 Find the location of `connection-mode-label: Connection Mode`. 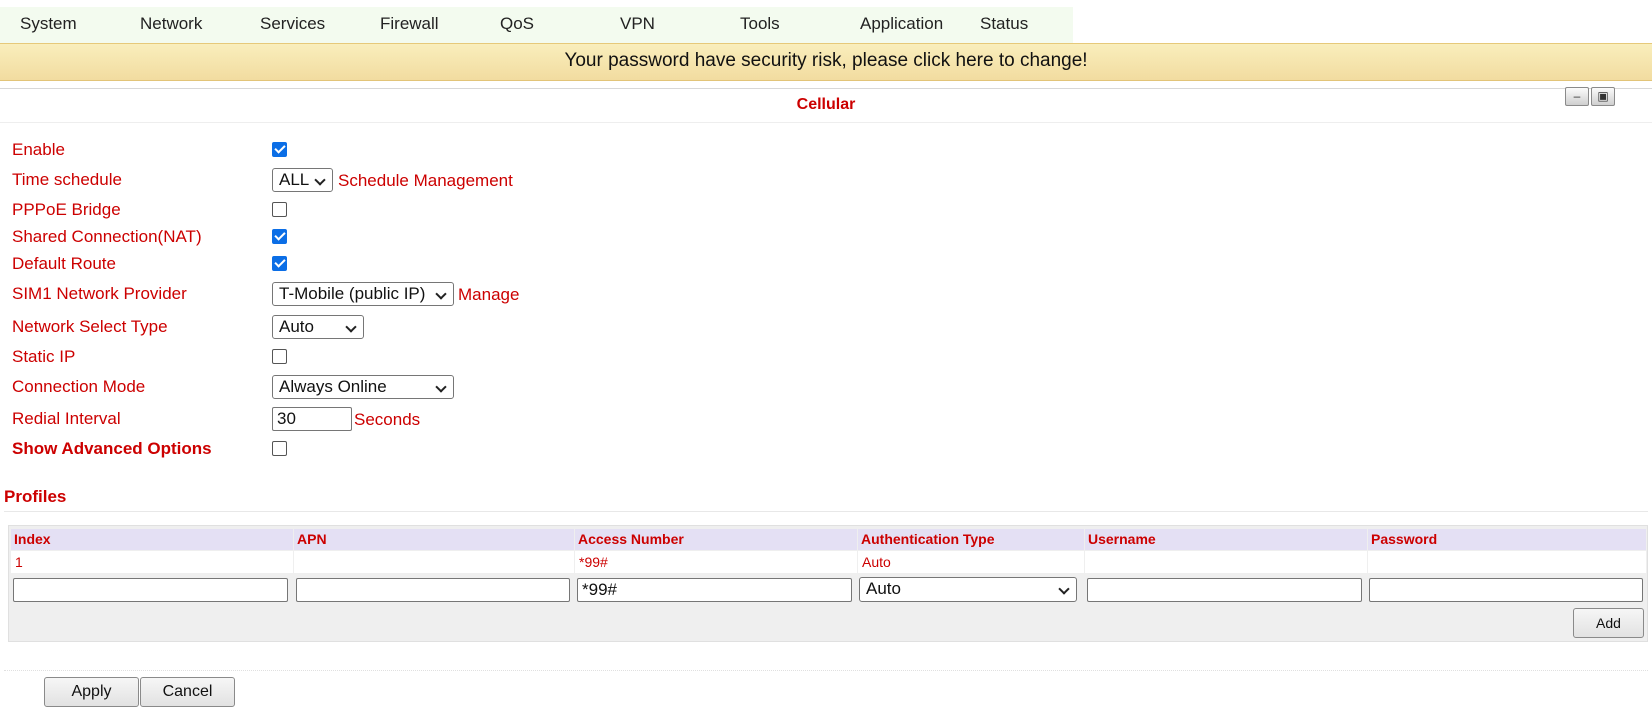

connection-mode-label: Connection Mode is located at coordinates (79, 386).